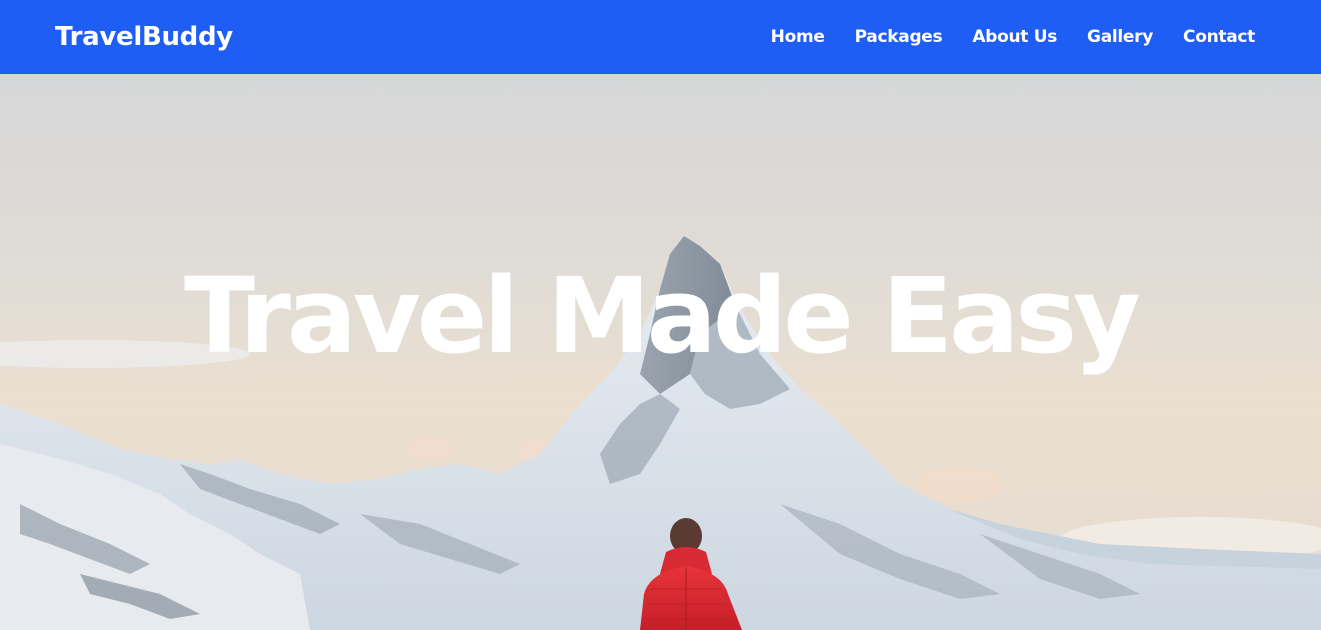 This screenshot has height=630, width=1321. Describe the element at coordinates (662, 316) in the screenshot. I see `hero-title: Travel Made Easy` at that location.